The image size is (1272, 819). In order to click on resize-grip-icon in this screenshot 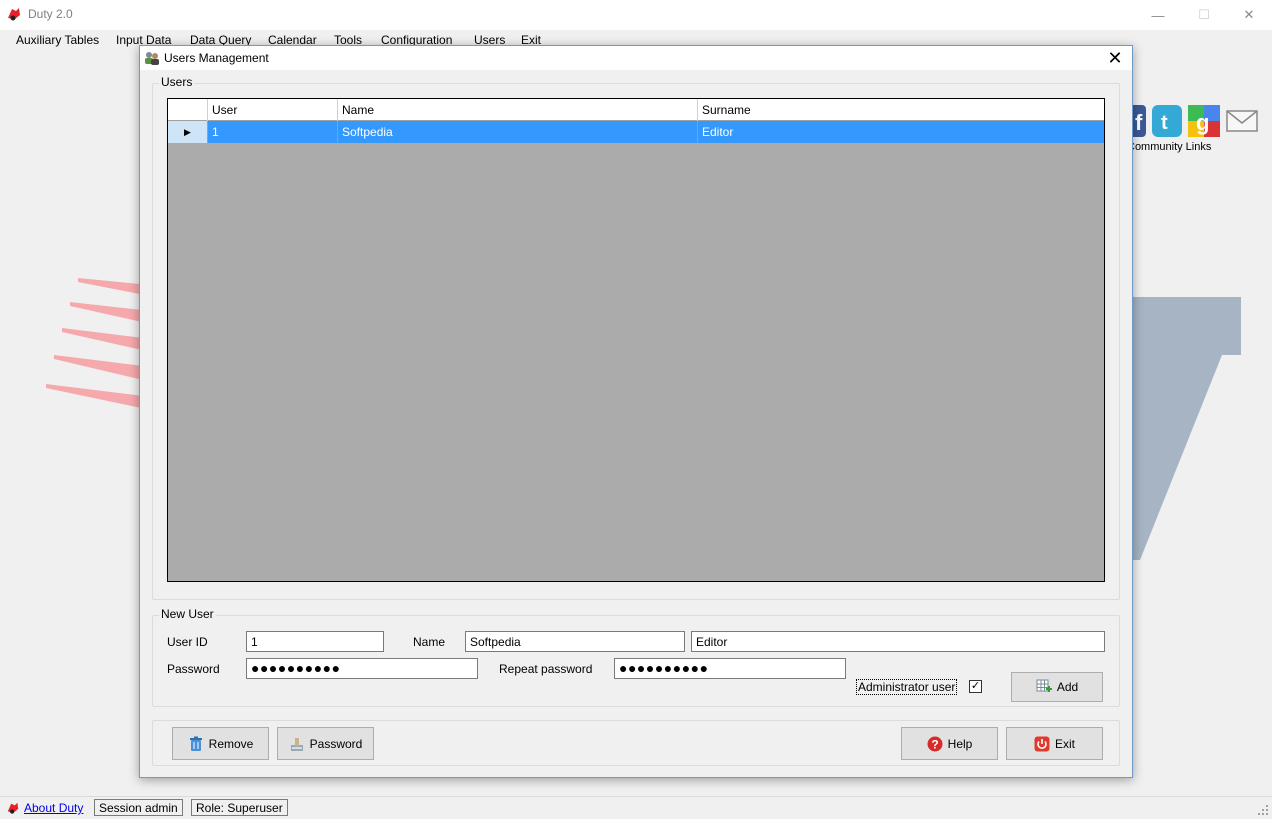, I will do `click(1263, 810)`.